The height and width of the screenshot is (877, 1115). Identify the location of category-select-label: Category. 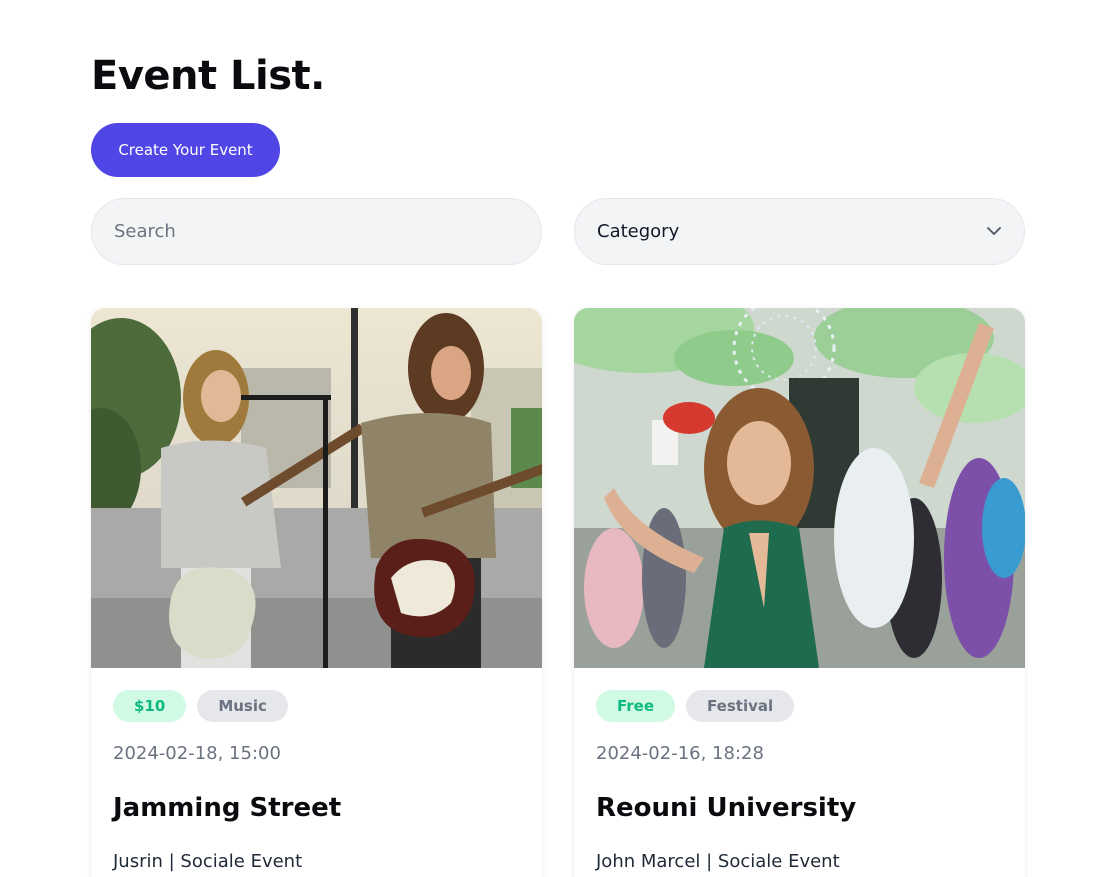
(638, 231).